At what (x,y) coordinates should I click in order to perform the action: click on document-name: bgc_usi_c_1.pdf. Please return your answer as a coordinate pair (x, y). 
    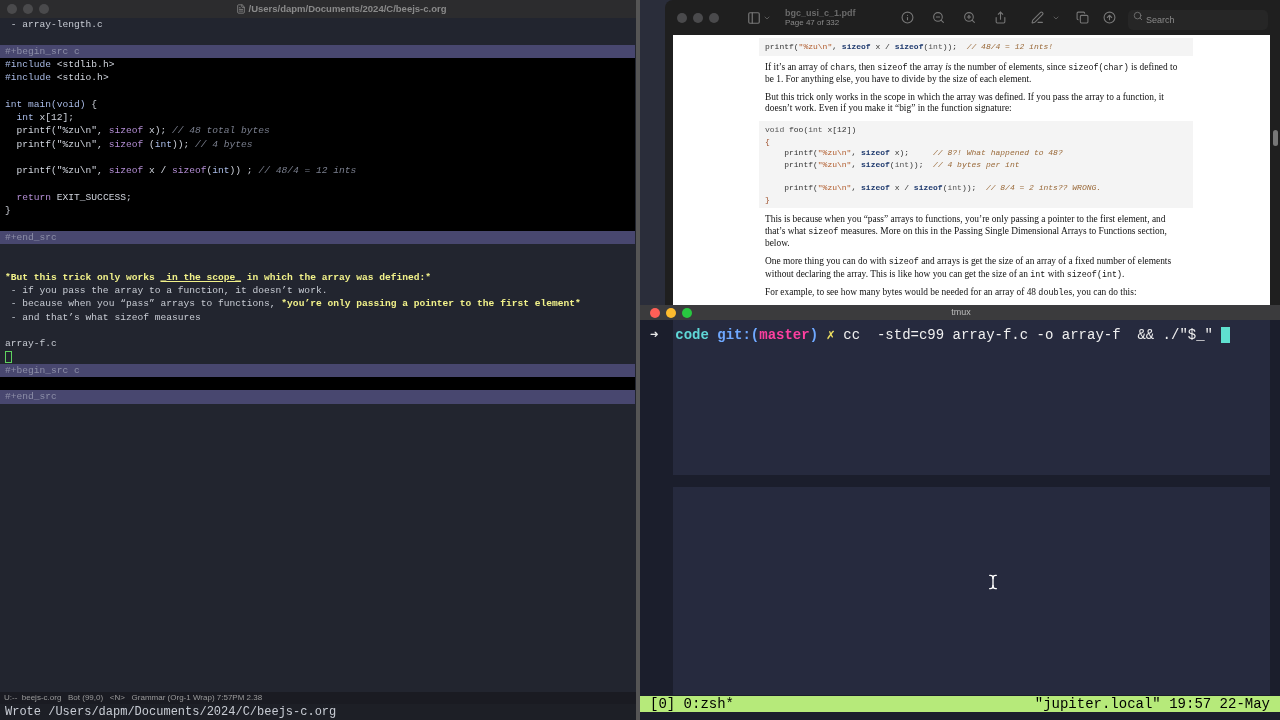
    Looking at the image, I should click on (820, 12).